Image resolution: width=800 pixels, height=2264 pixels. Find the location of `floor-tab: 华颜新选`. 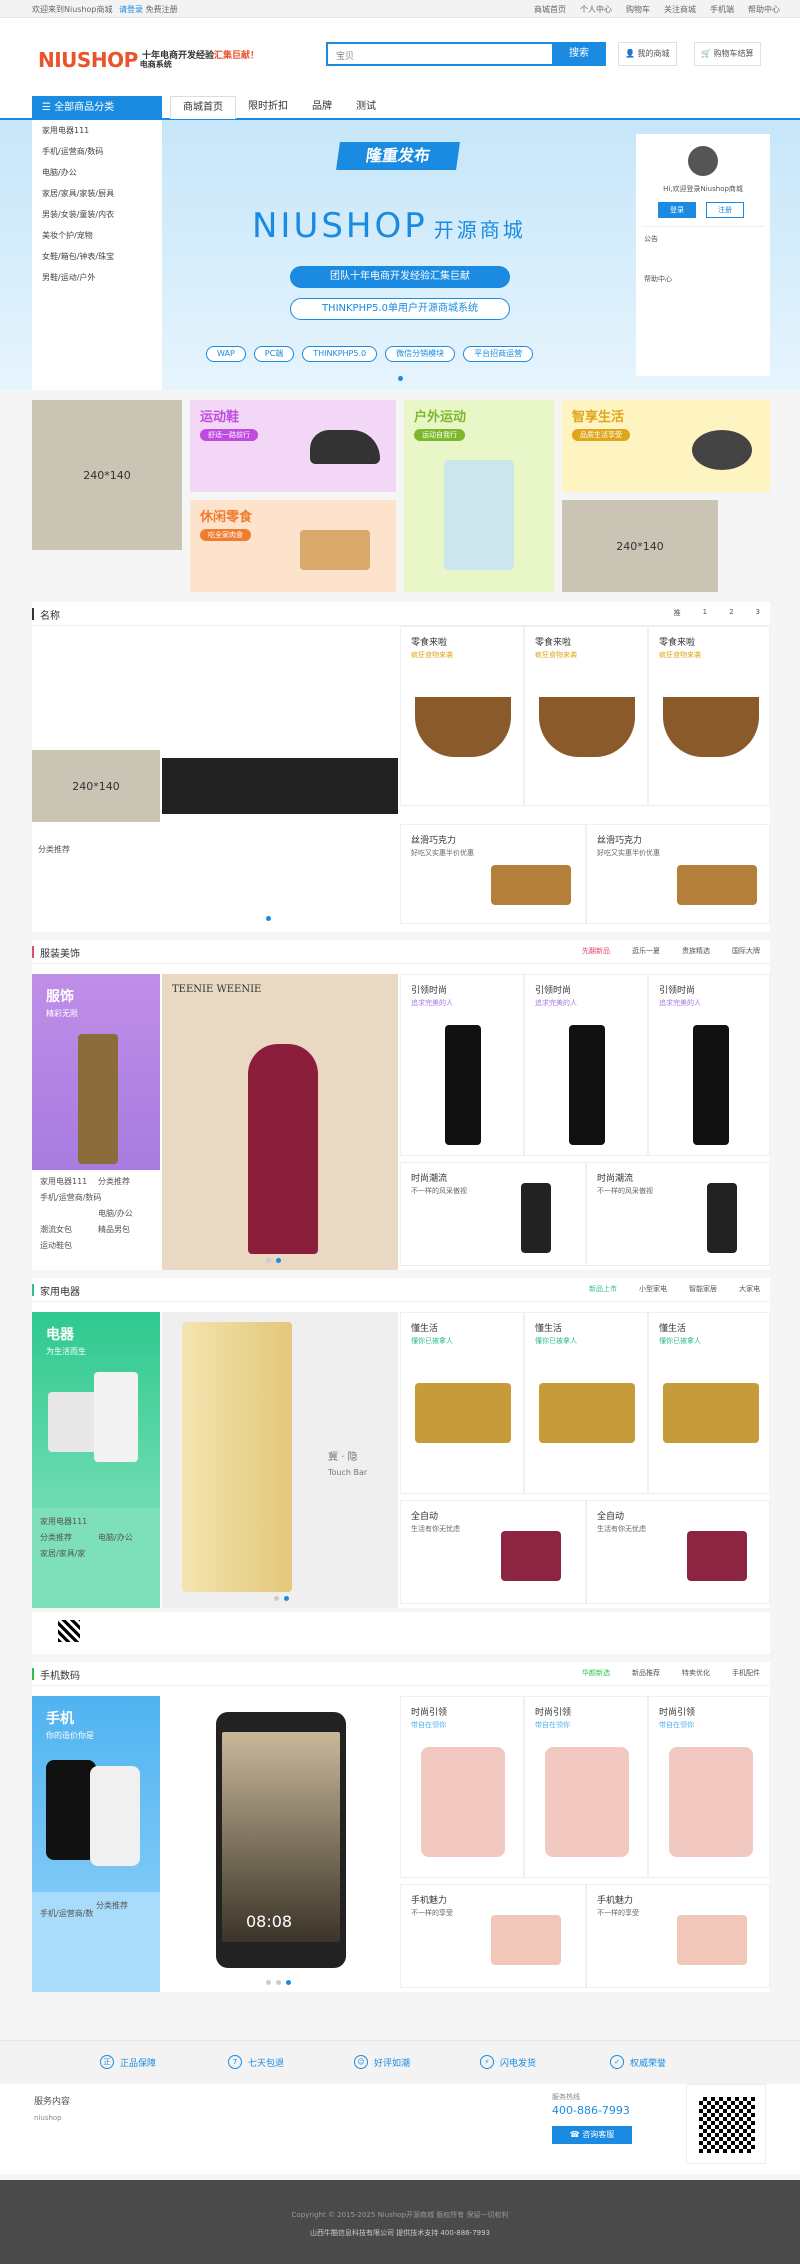

floor-tab: 华颜新选 is located at coordinates (596, 1673).